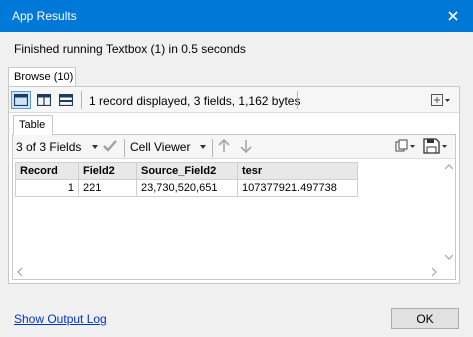  What do you see at coordinates (19, 272) in the screenshot?
I see `scroll-left-icon` at bounding box center [19, 272].